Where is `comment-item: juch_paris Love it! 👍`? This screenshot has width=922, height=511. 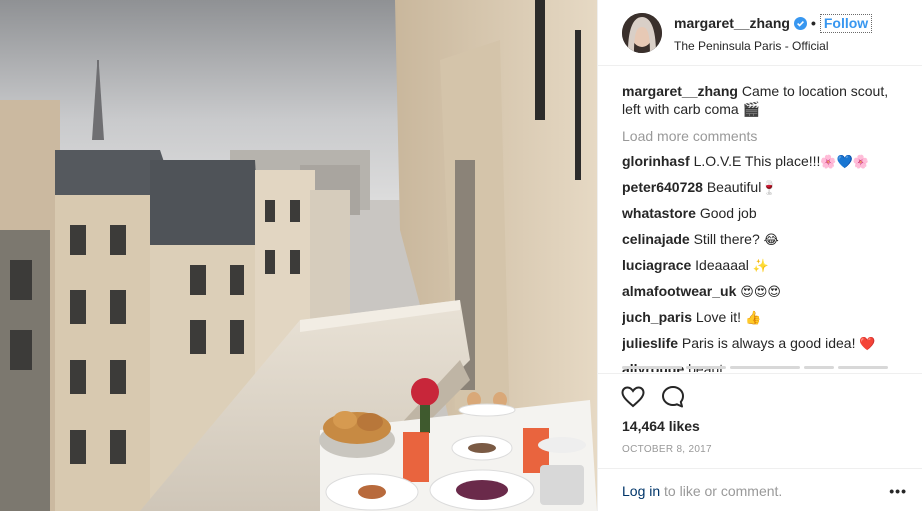 comment-item: juch_paris Love it! 👍 is located at coordinates (764, 318).